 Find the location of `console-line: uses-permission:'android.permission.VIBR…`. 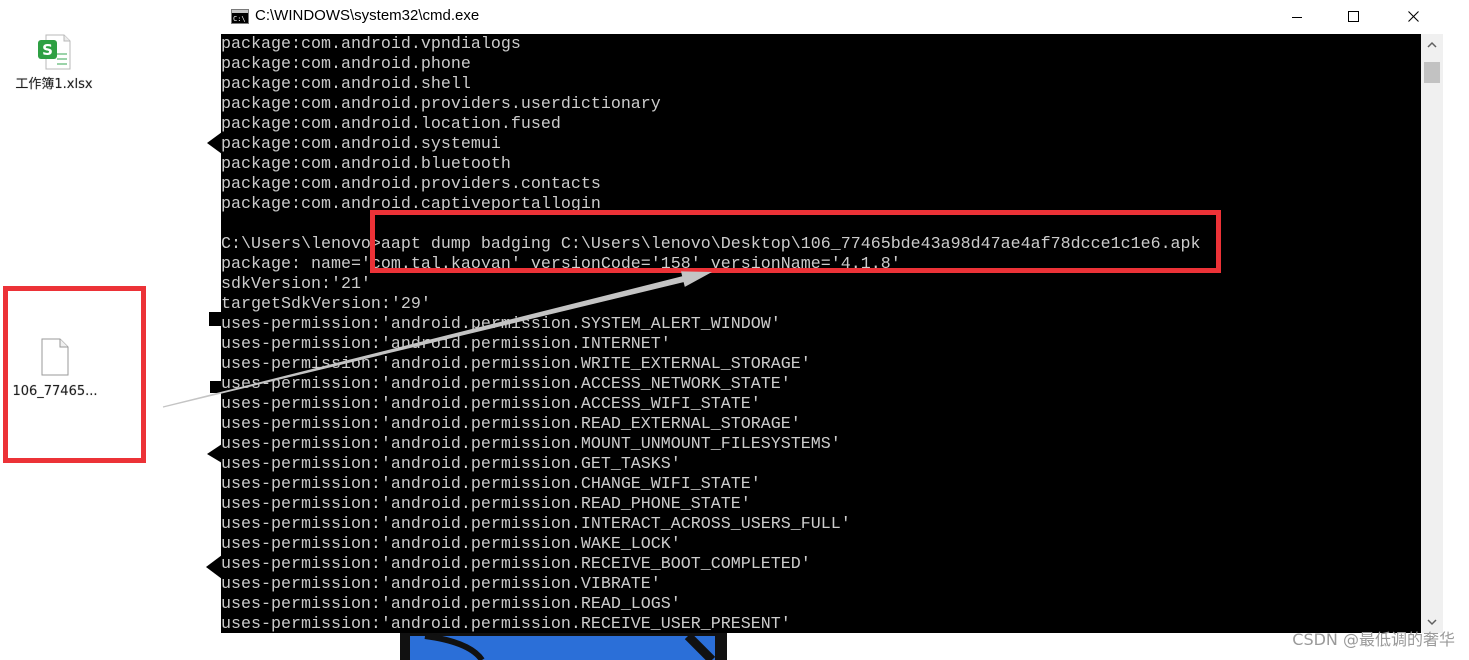

console-line: uses-permission:'android.permission.VIBR… is located at coordinates (441, 584).